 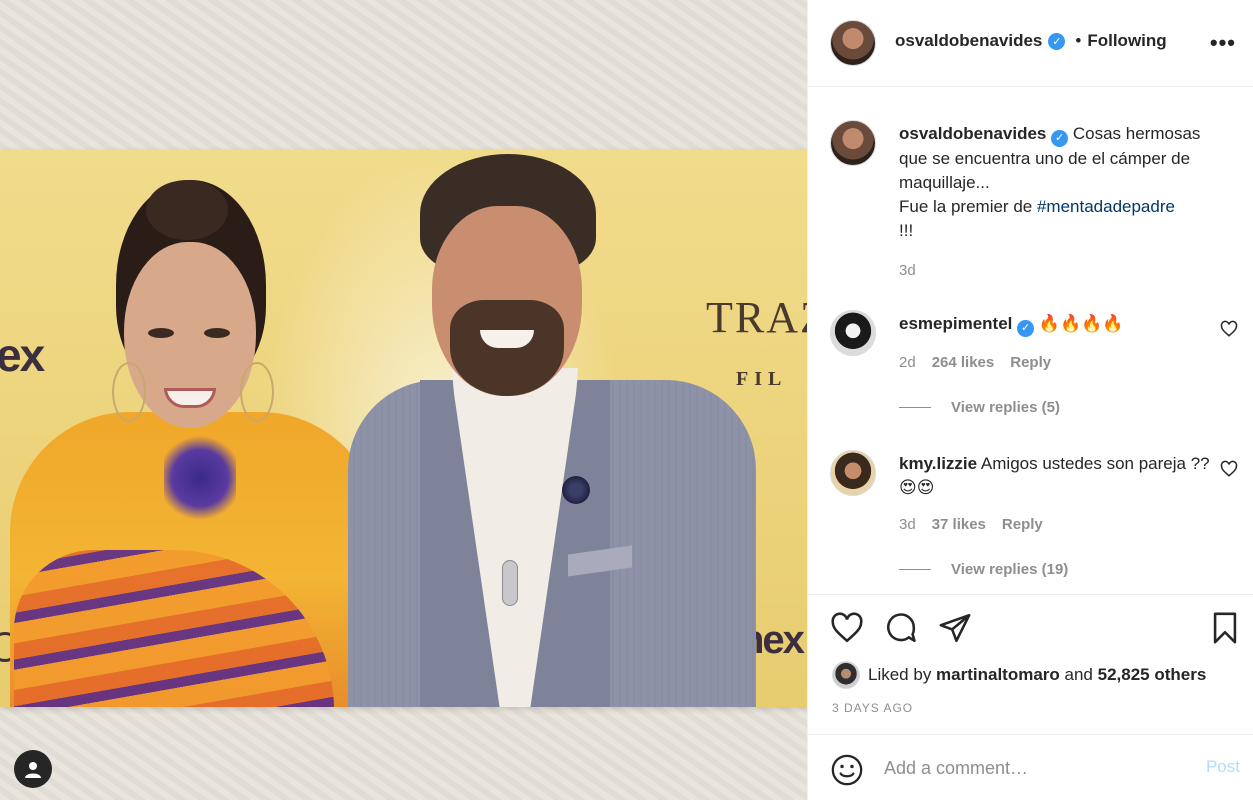 I want to click on tagged-user-icon, so click(x=33, y=769).